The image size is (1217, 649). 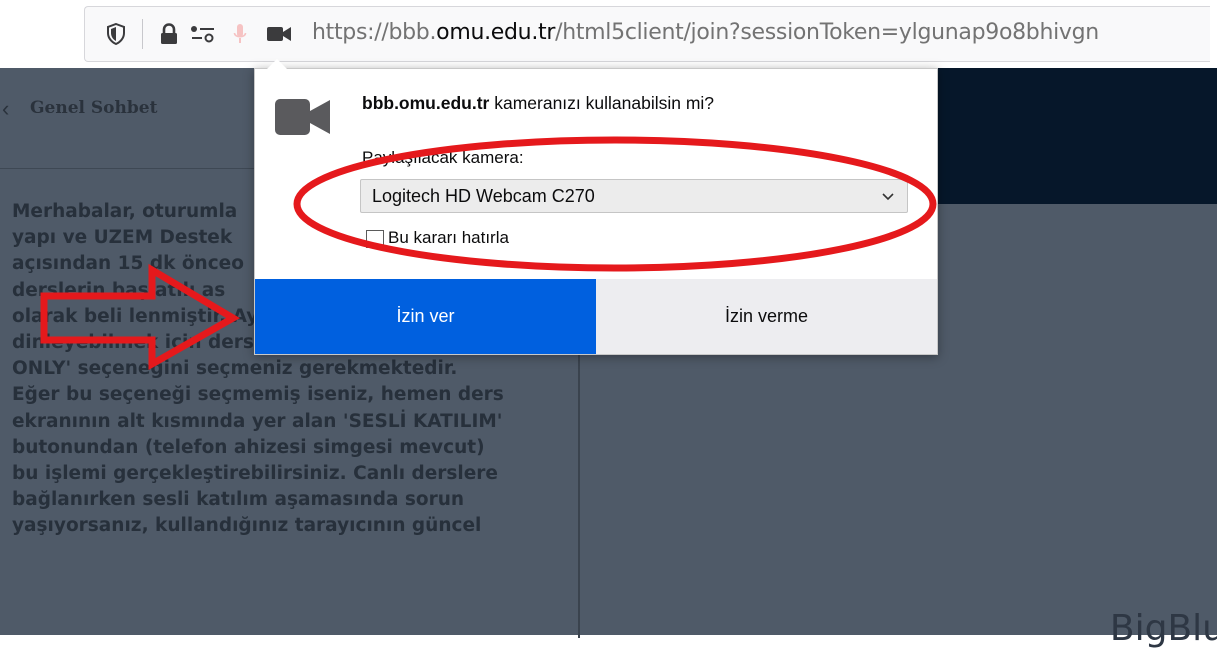 I want to click on toolbar-separator, so click(x=142, y=34).